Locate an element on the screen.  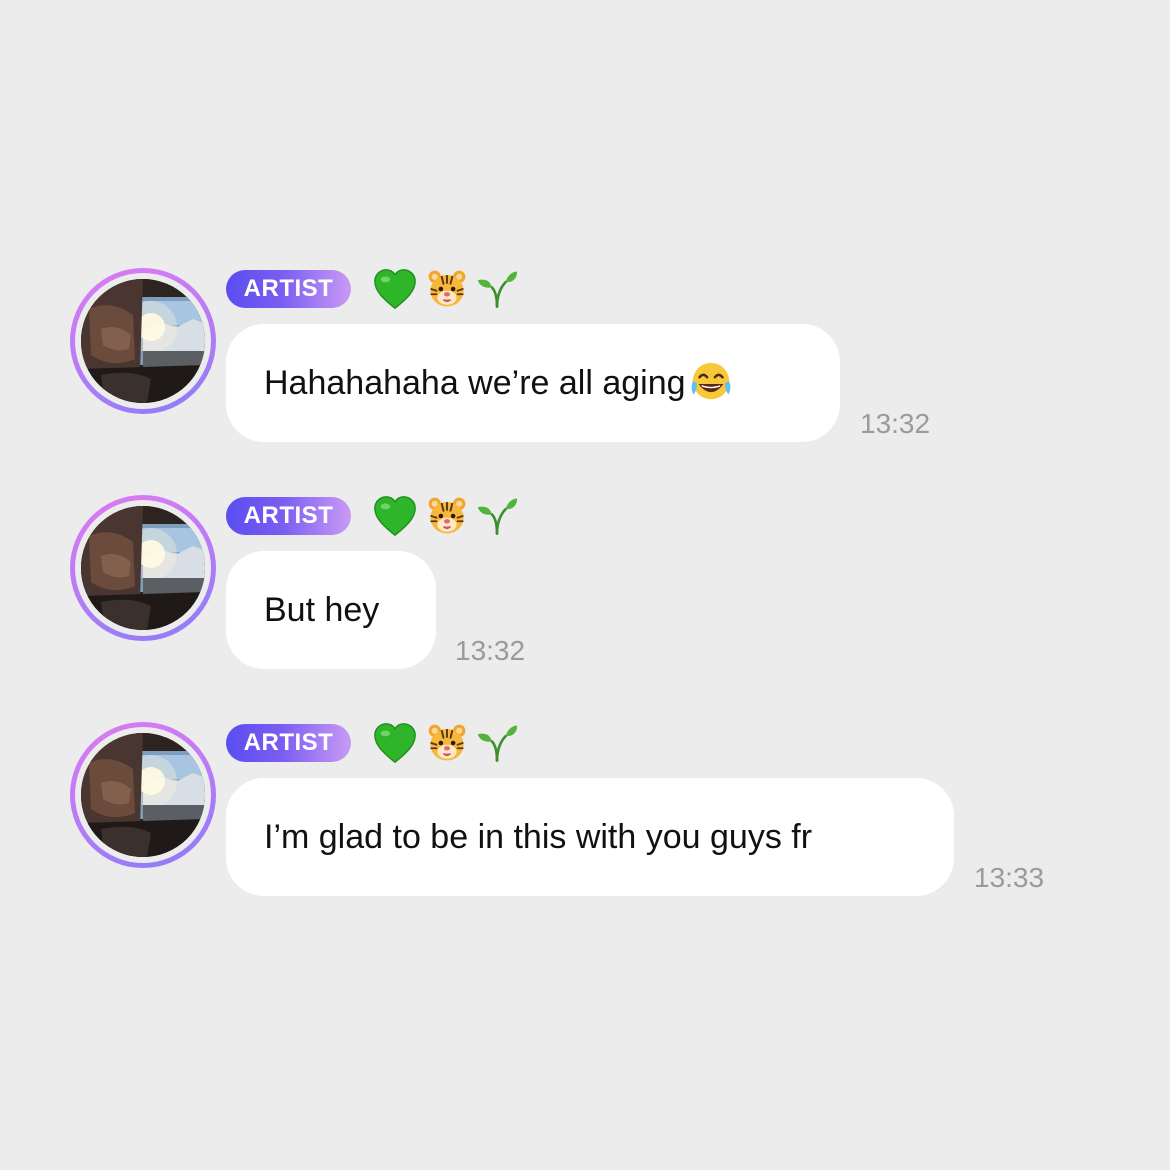
message-bubble: I’m glad to be in this with you guys fr is located at coordinates (590, 837).